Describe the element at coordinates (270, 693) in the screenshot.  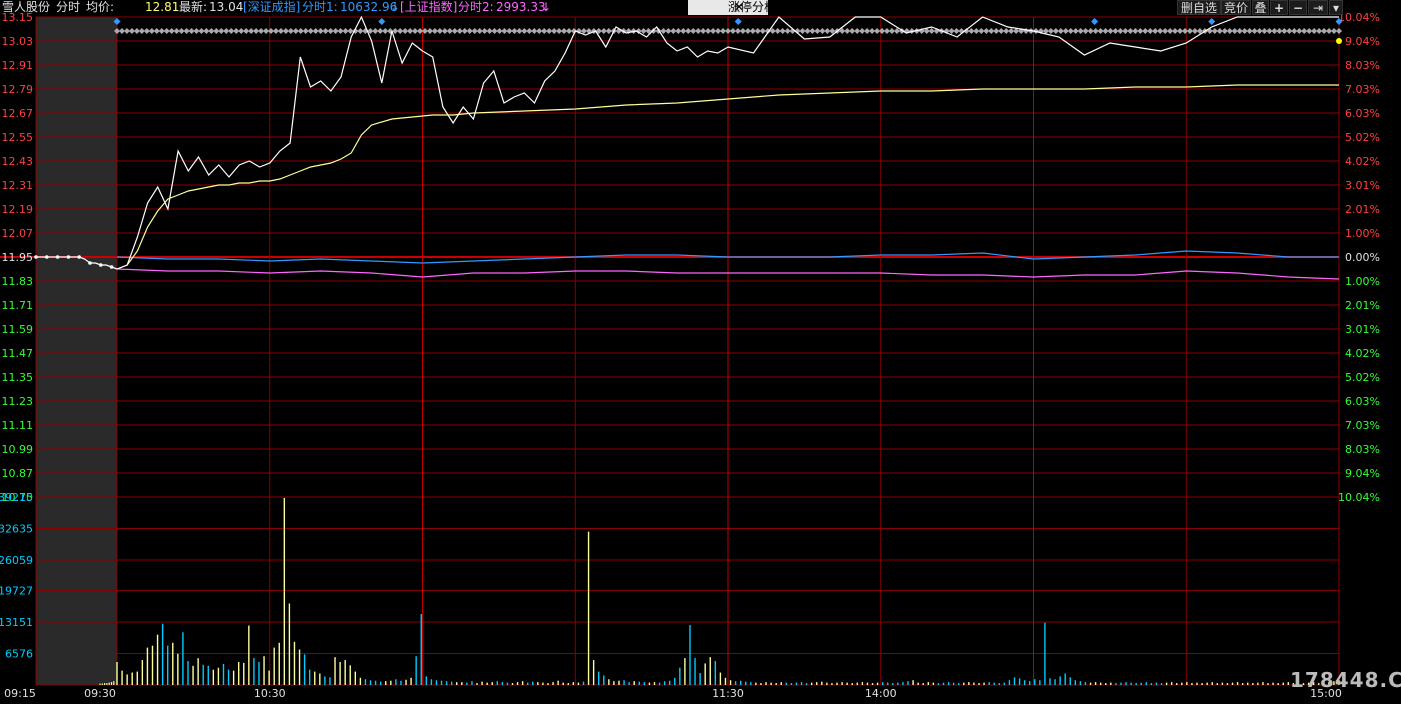
I see `time-tick-label: 10:30` at that location.